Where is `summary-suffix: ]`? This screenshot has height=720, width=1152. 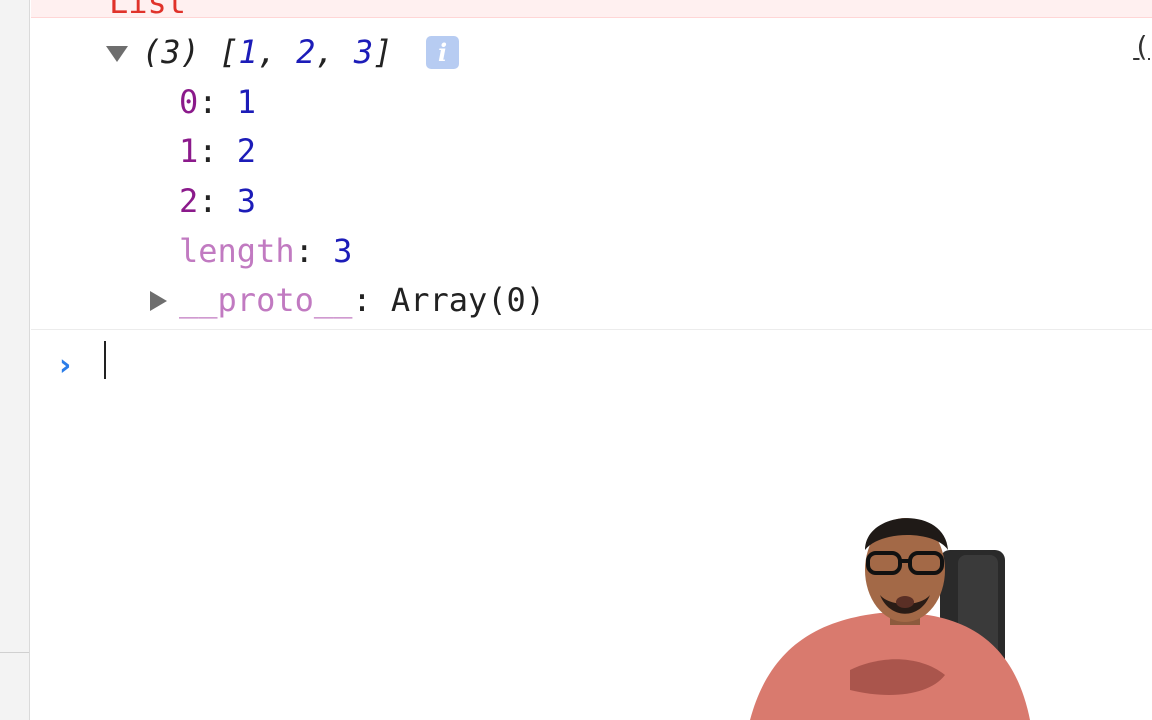
summary-suffix: ] is located at coordinates (383, 52).